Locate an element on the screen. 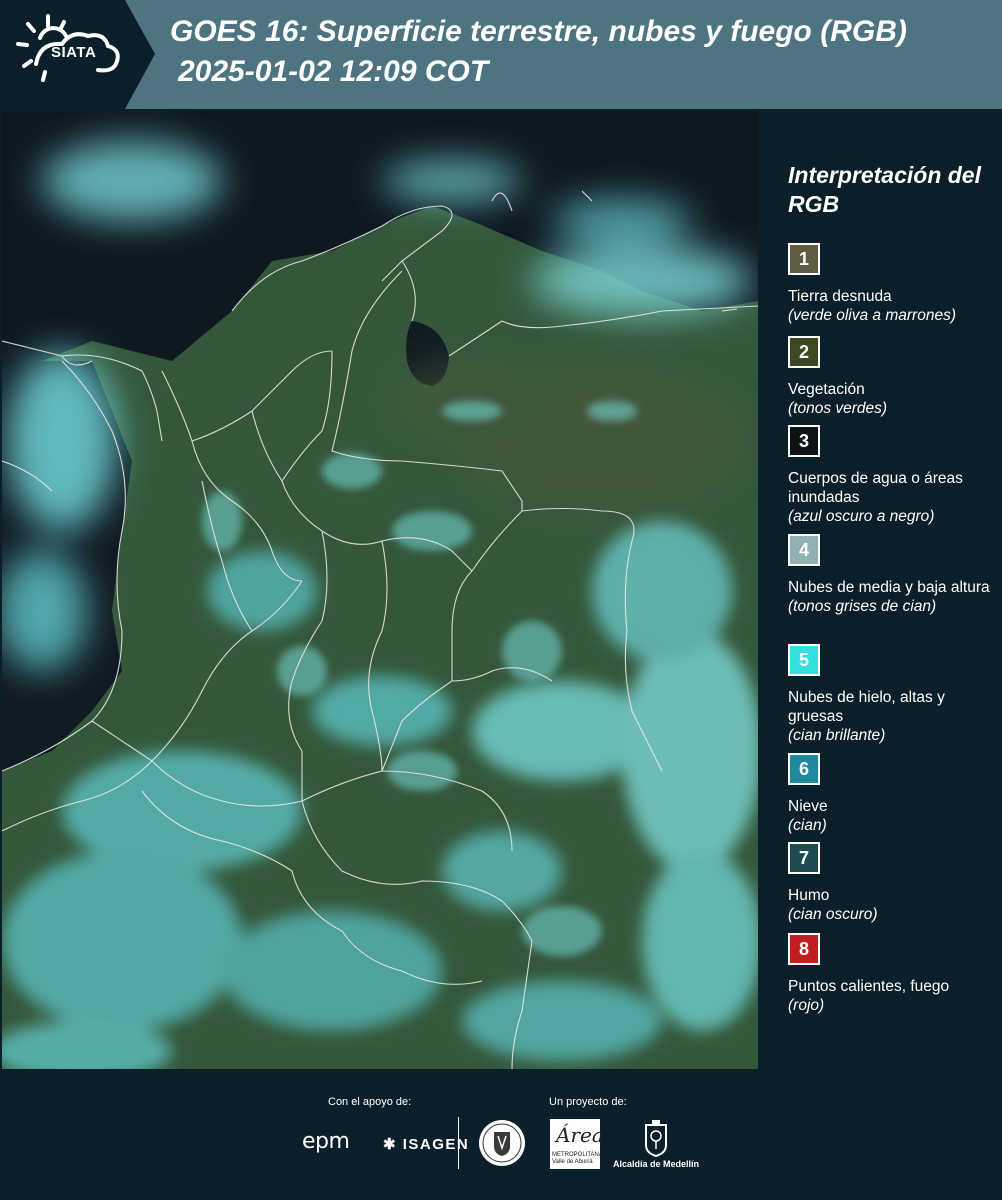 The width and height of the screenshot is (1002, 1200). legend-swatch: 2 is located at coordinates (804, 352).